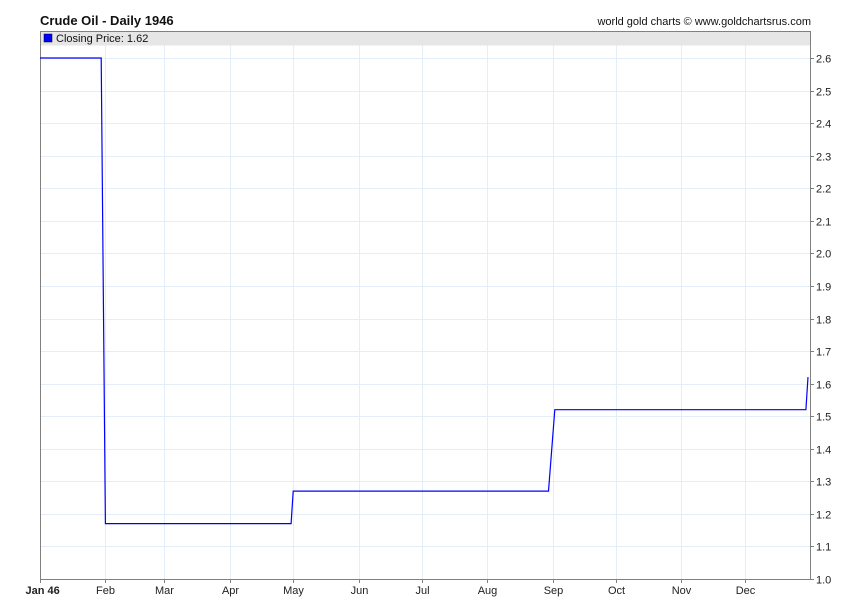 The image size is (850, 616). I want to click on y-tick-label: 1.2, so click(823, 516).